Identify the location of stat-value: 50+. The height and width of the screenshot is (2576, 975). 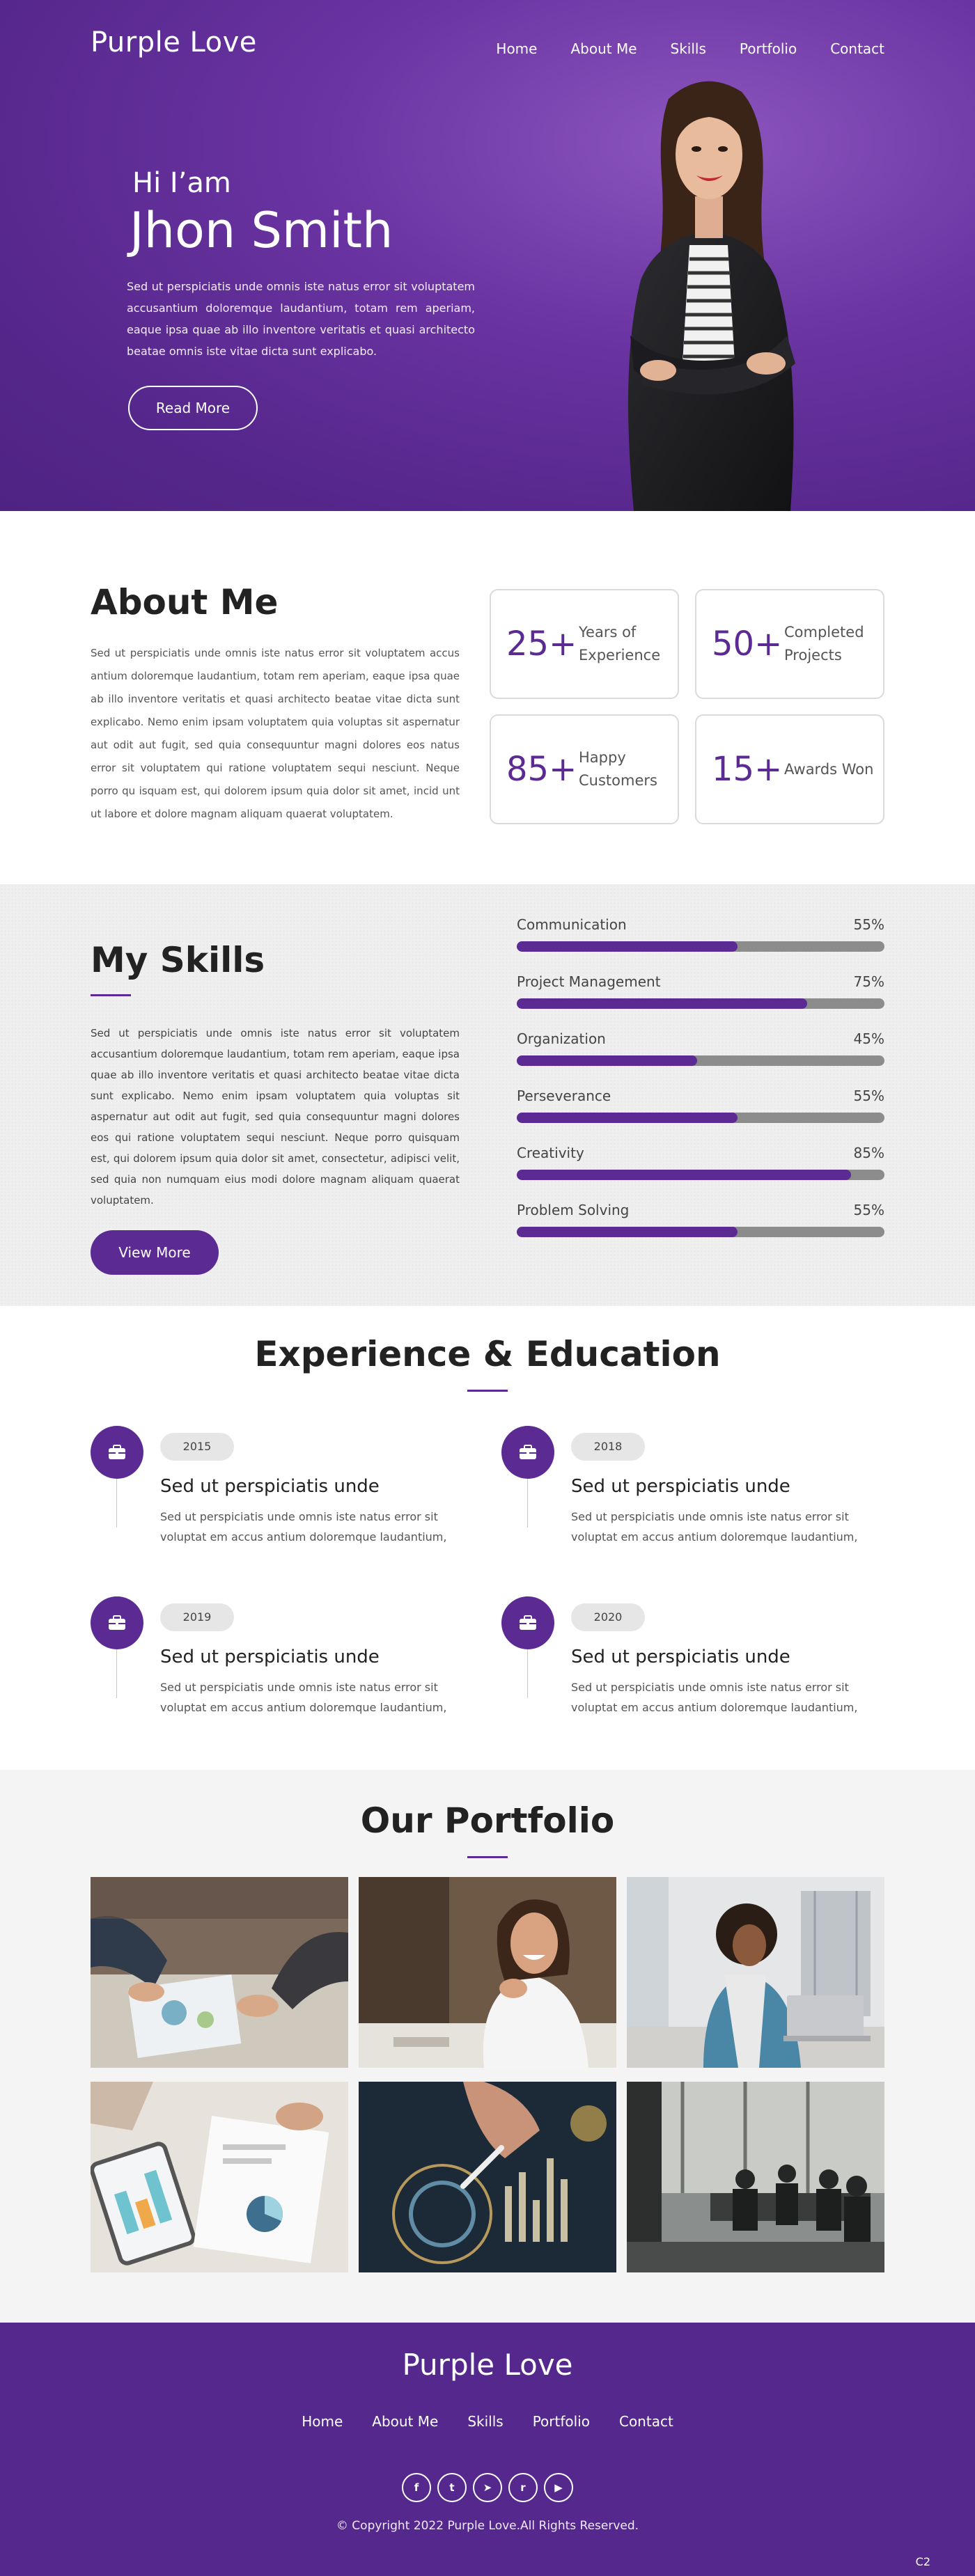
(747, 644).